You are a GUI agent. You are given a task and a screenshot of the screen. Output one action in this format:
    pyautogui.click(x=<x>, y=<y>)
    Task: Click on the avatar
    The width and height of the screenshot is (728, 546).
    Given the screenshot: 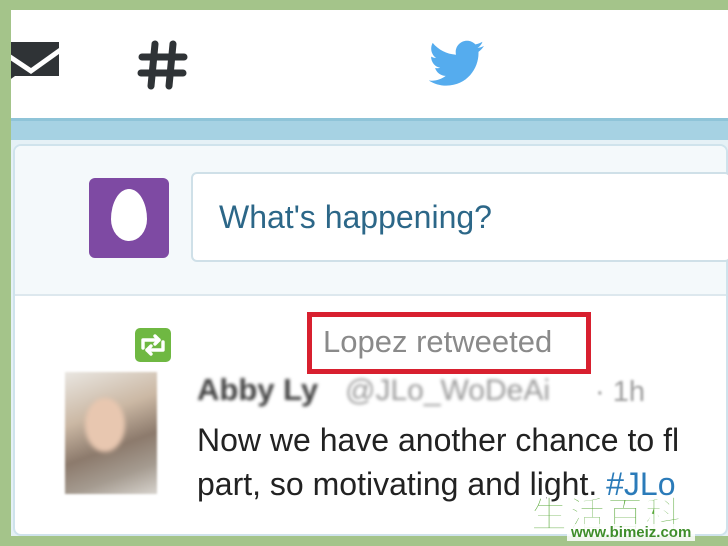 What is the action you would take?
    pyautogui.click(x=129, y=218)
    